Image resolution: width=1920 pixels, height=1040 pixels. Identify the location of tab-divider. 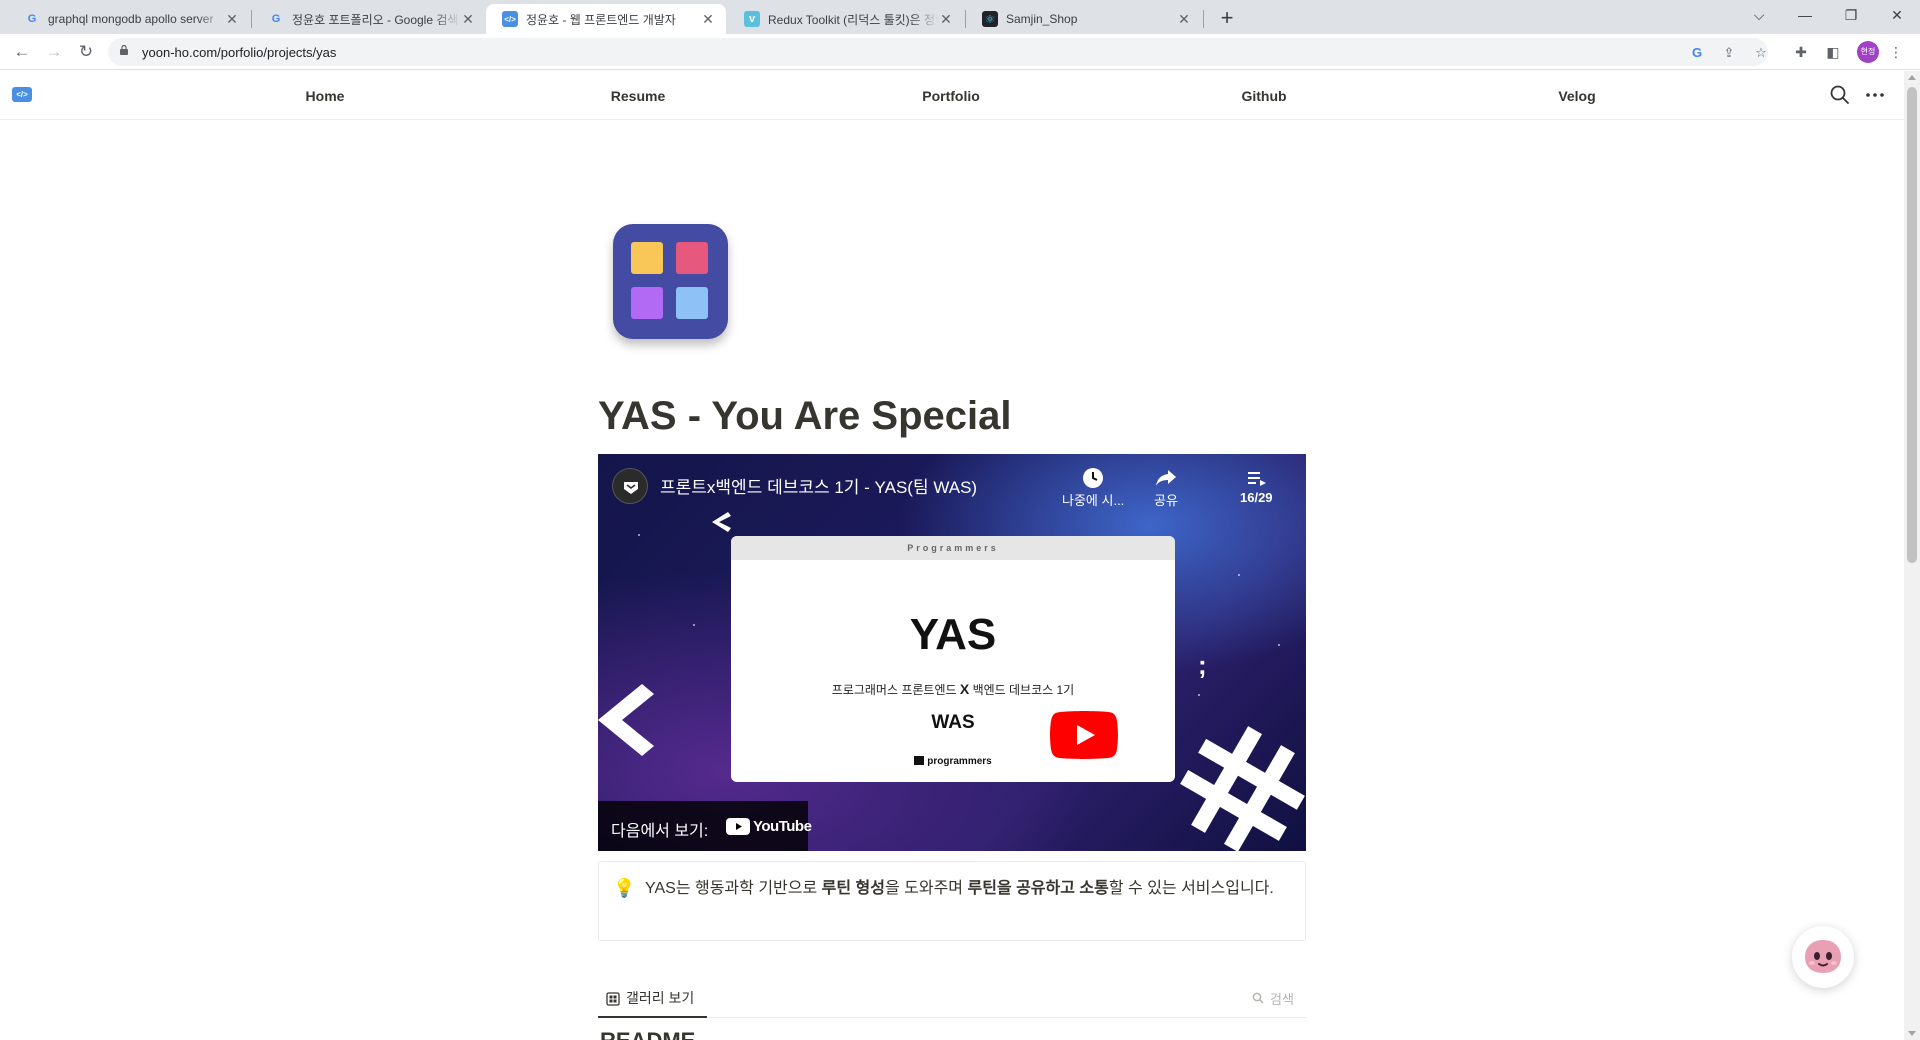
(1203, 19).